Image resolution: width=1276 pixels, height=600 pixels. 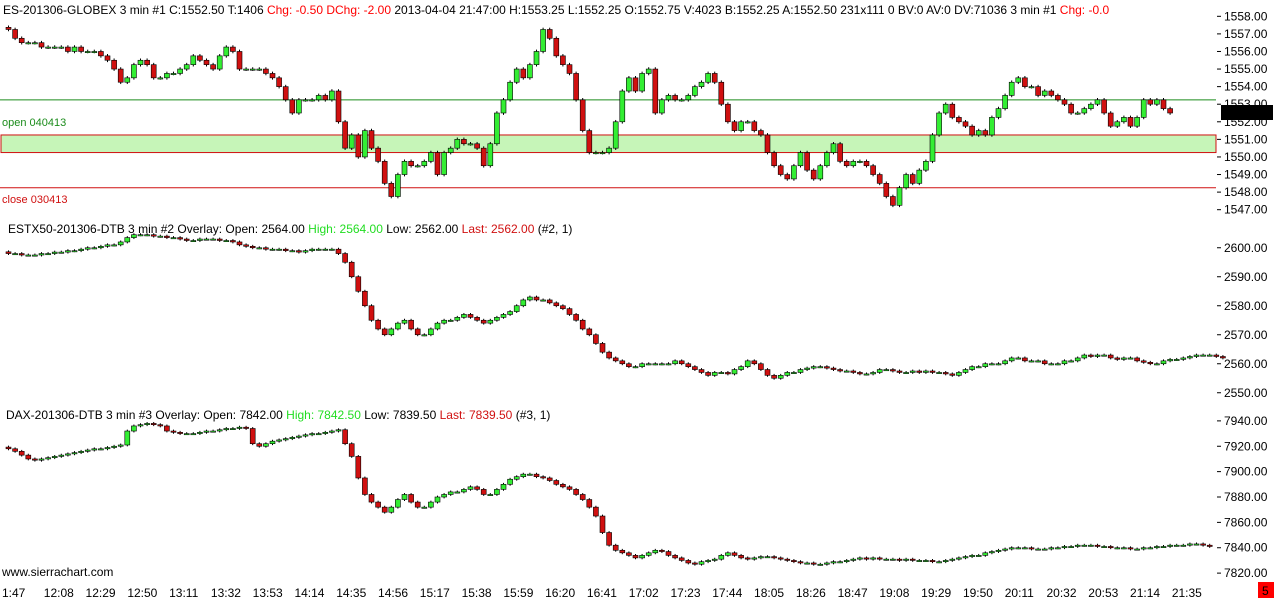 I want to click on corner-badge: 5, so click(x=1266, y=590).